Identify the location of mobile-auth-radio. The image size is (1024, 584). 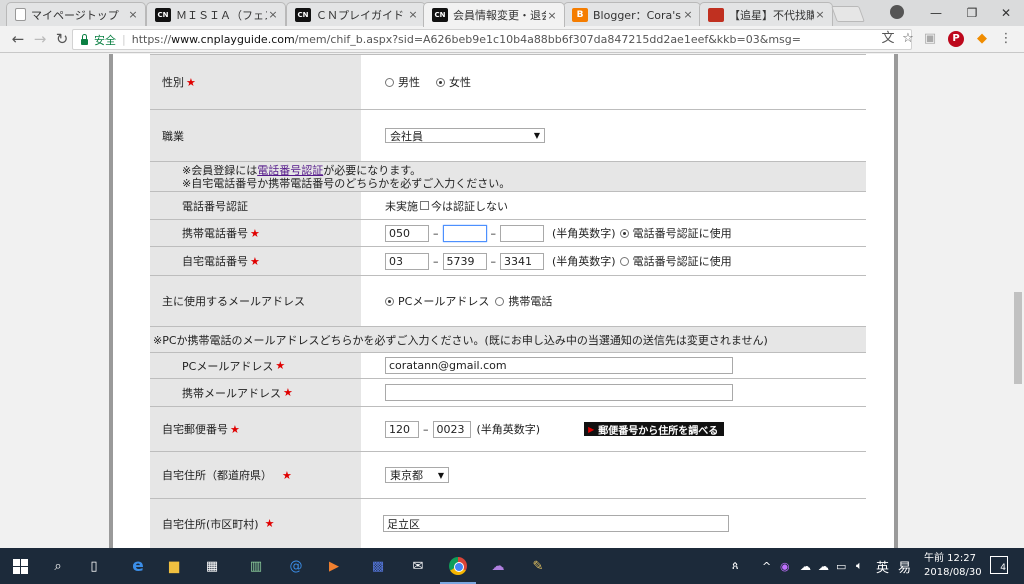
(624, 233).